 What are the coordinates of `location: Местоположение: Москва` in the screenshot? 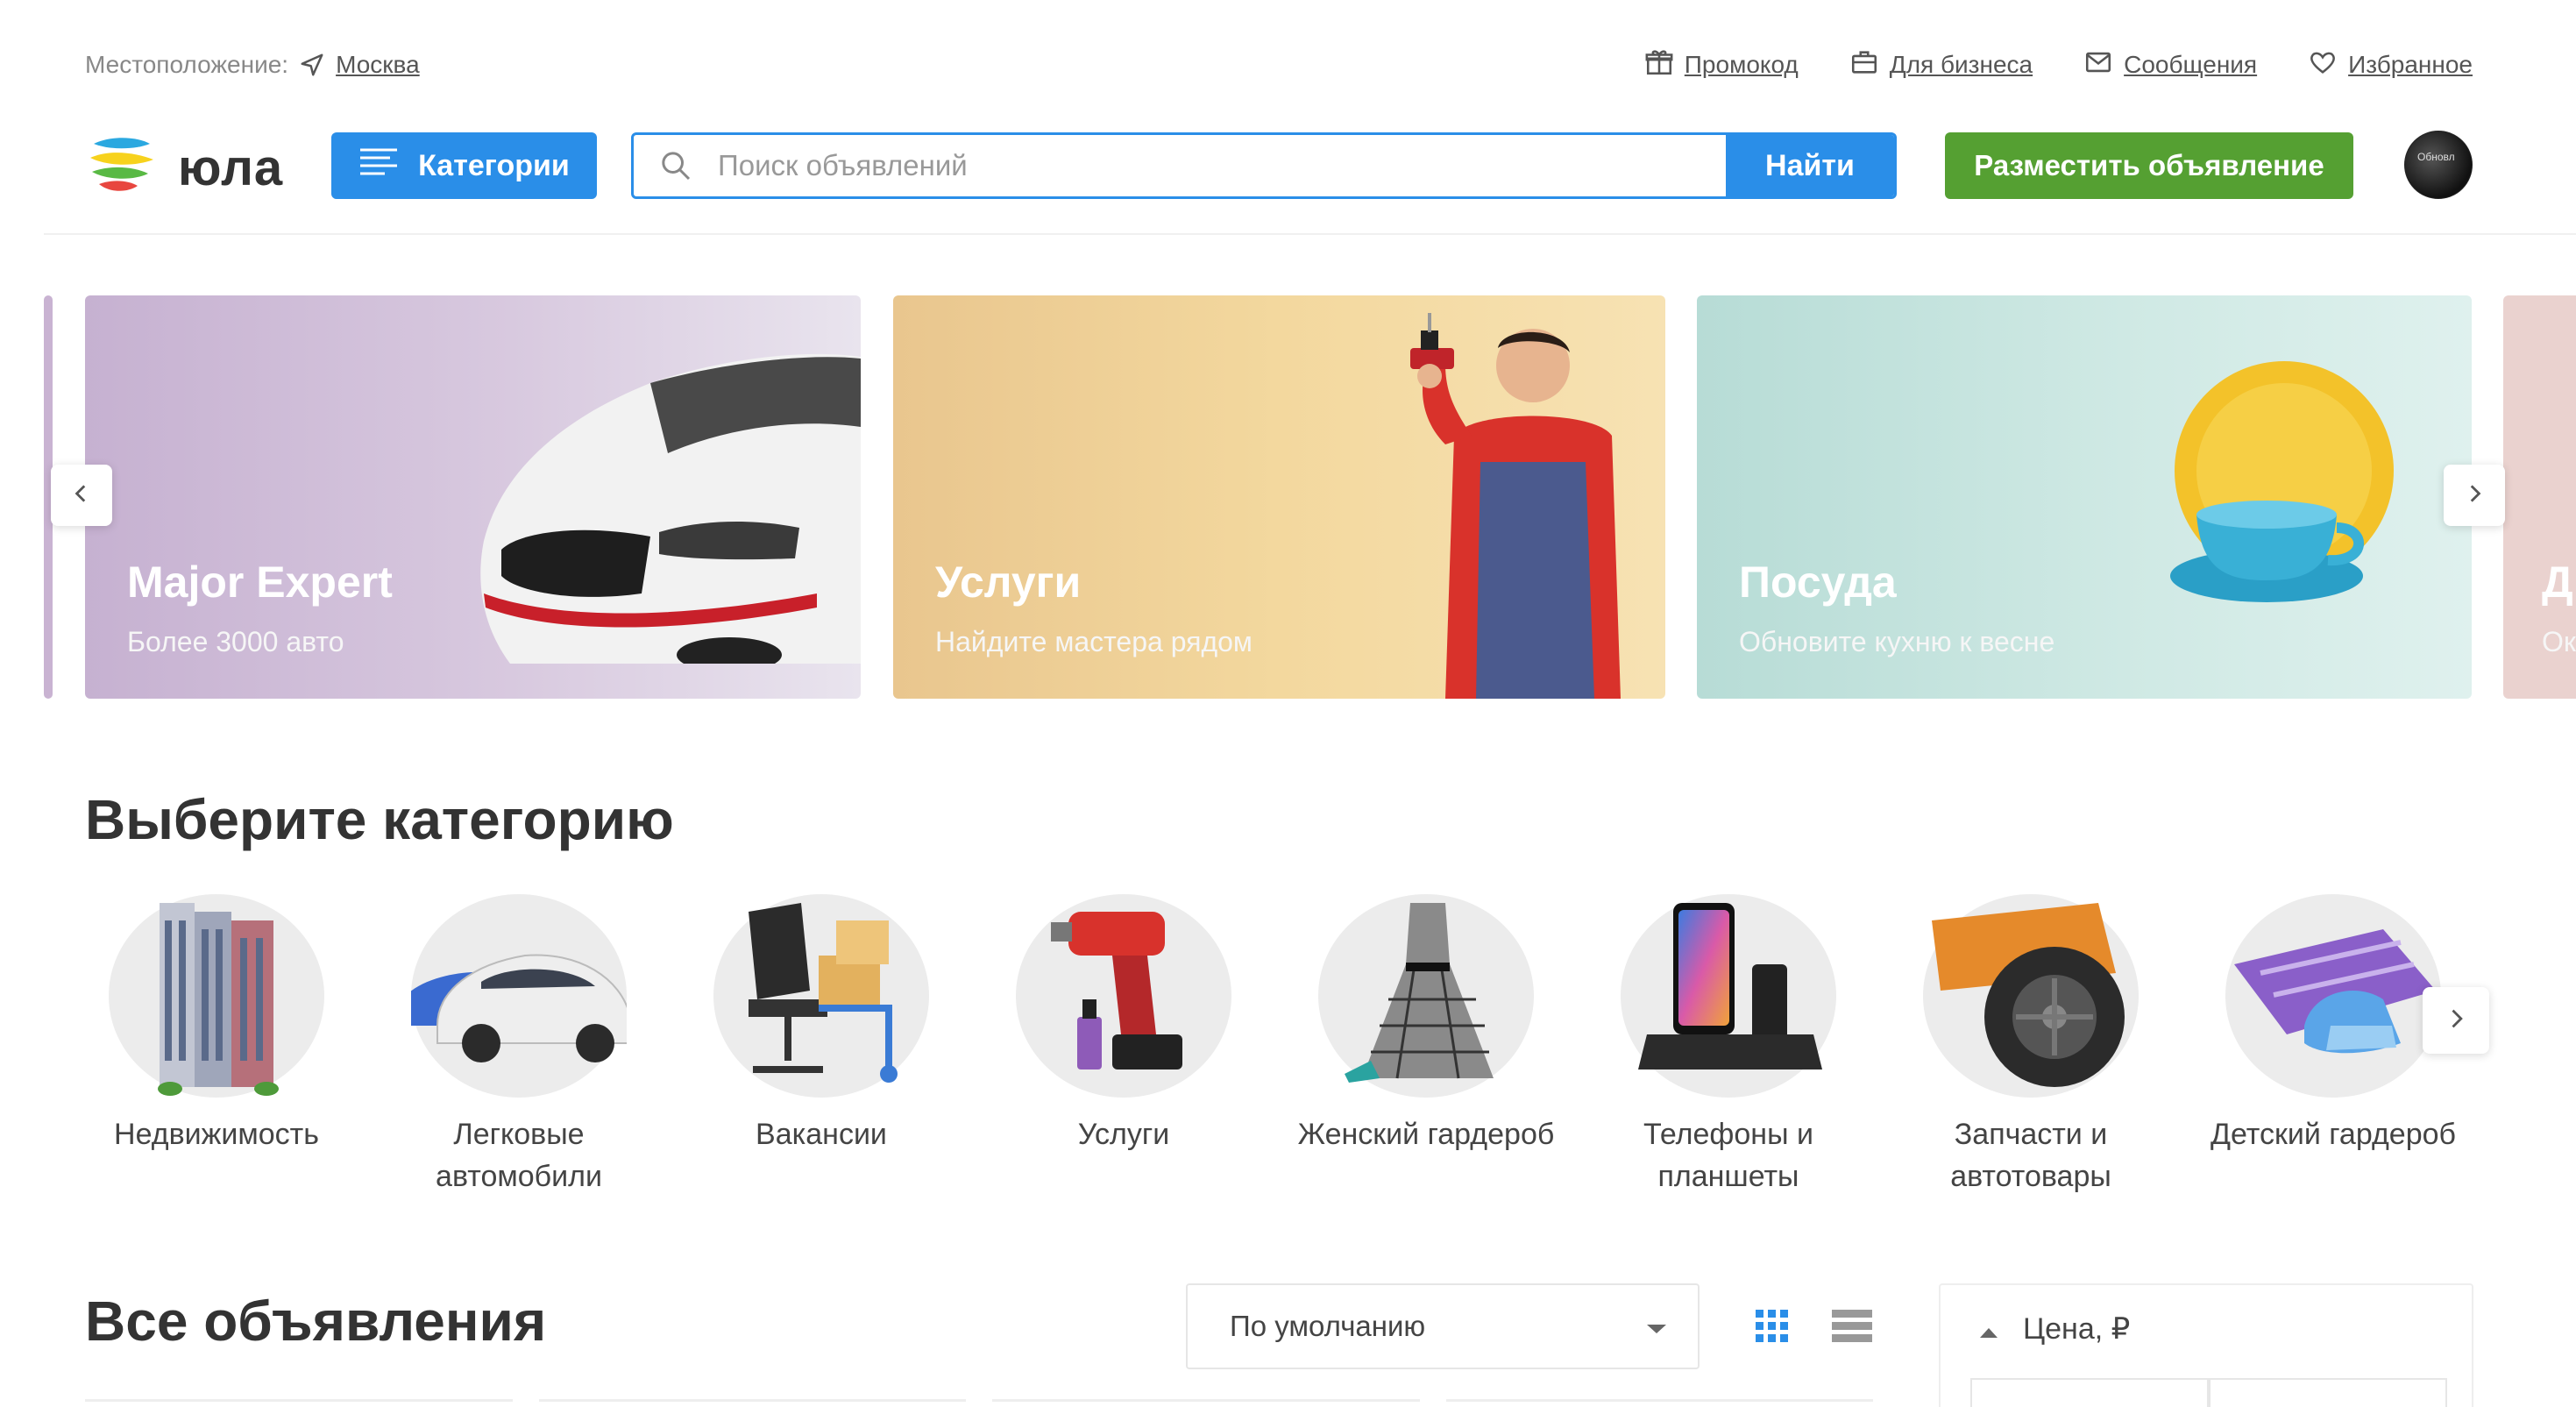 It's located at (252, 65).